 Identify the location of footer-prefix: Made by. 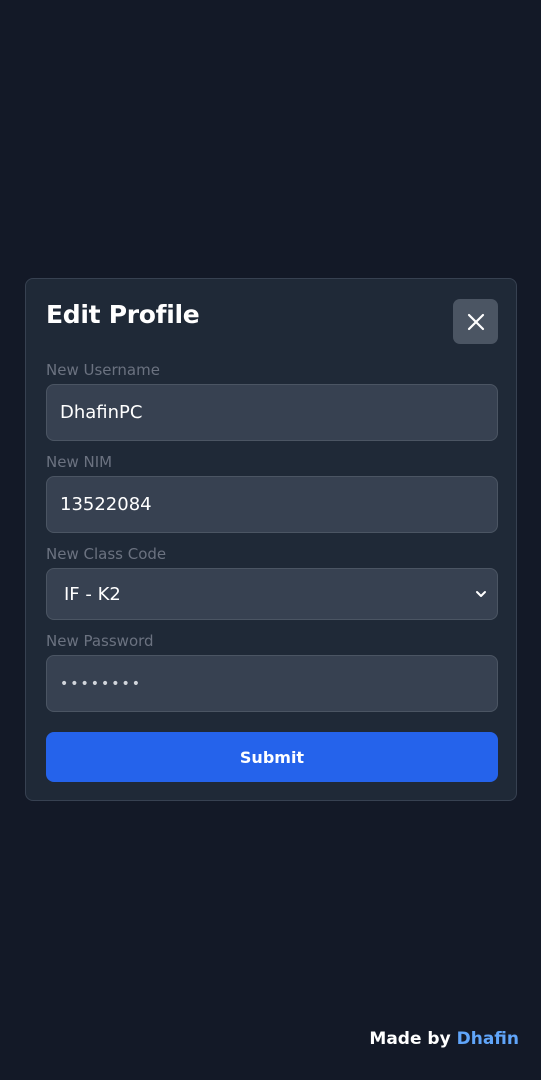
(410, 1039).